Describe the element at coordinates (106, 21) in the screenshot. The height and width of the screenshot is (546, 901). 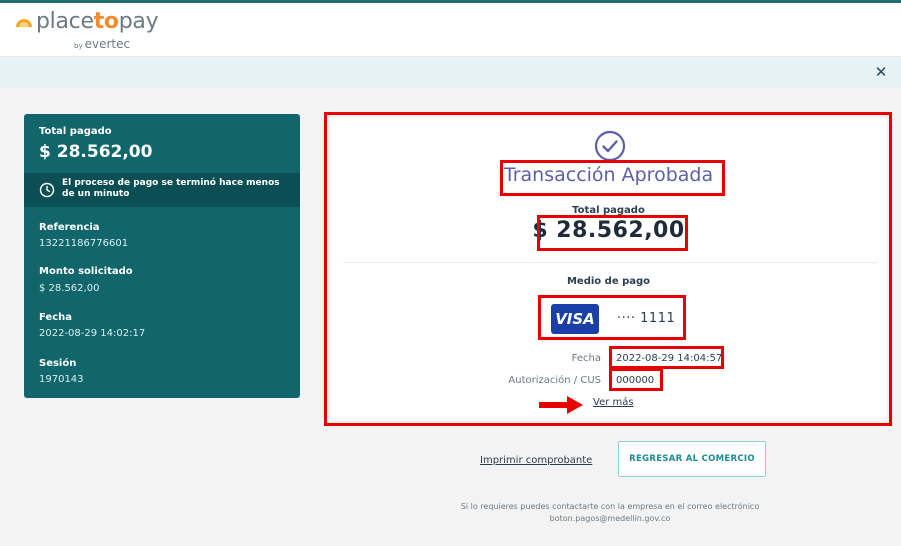
I see `logo-part-to: to` at that location.